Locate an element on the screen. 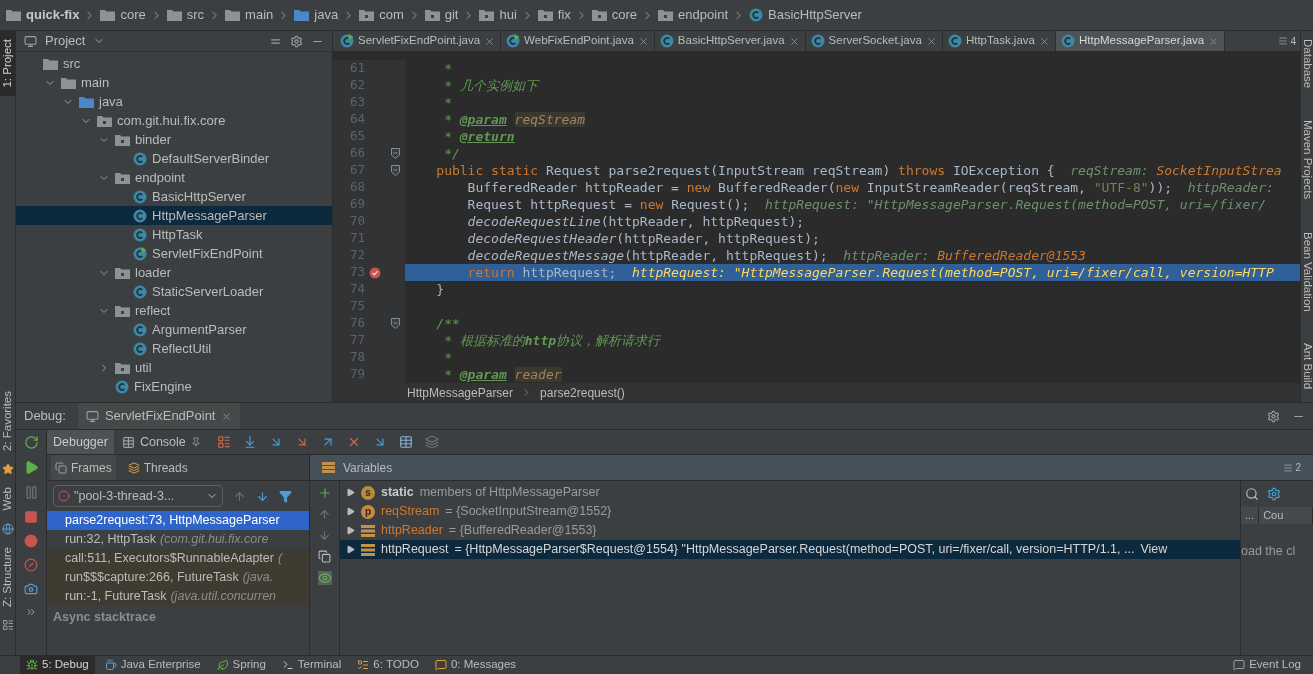 The image size is (1313, 674). breadcrumb-item: main is located at coordinates (249, 15).